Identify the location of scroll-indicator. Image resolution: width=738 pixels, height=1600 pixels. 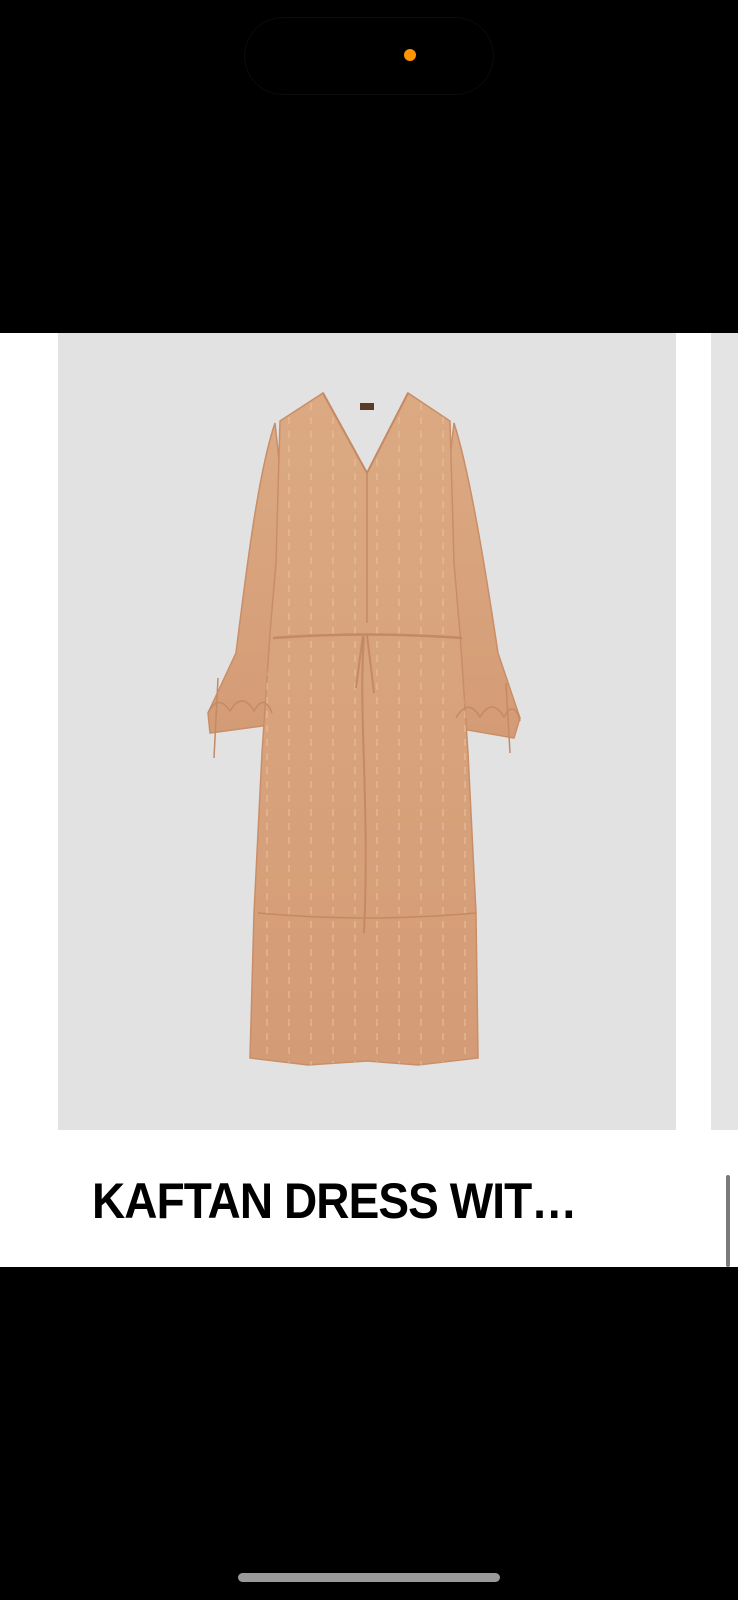
(728, 1221).